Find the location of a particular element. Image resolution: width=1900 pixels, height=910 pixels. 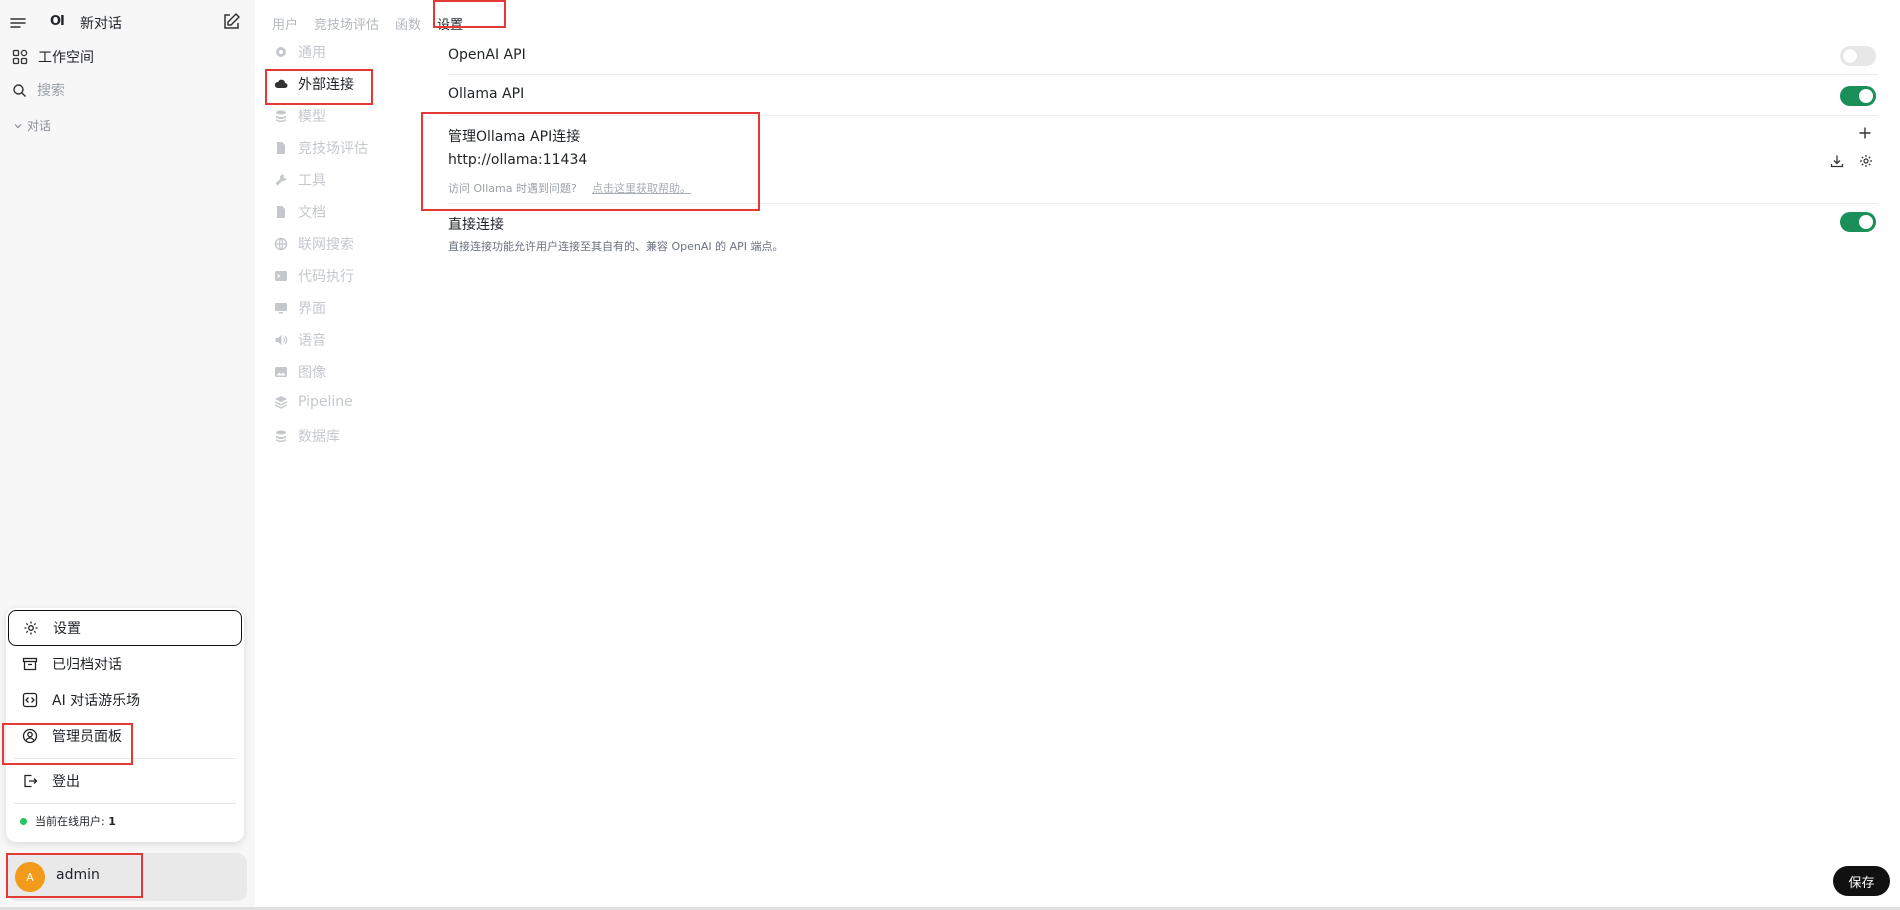

direct-connection-label: 直接连接 is located at coordinates (476, 225).